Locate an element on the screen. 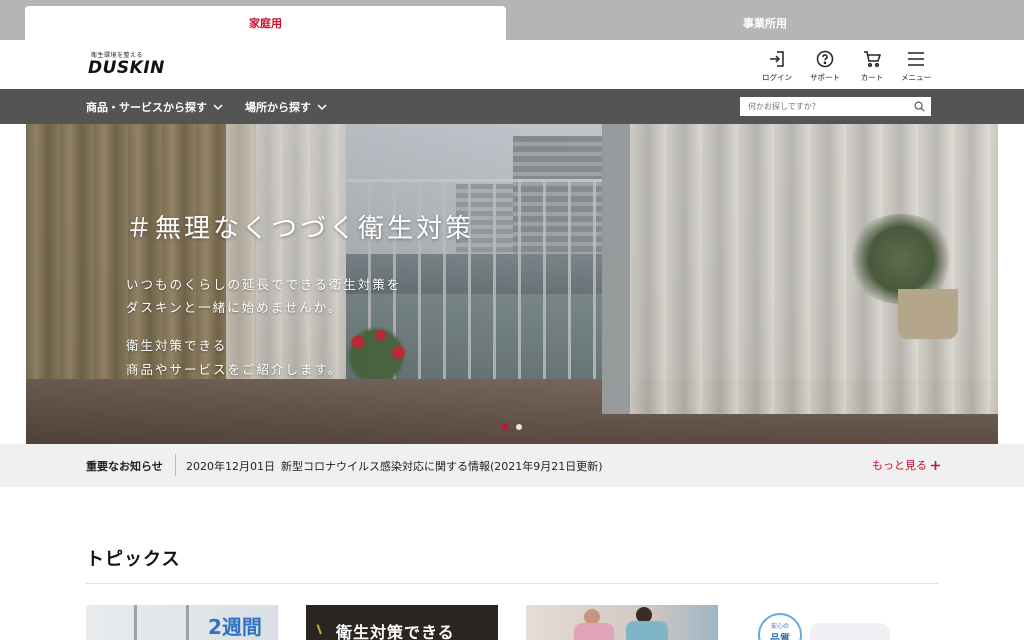 This screenshot has width=1024, height=640. notice-label: 重要なお知らせ is located at coordinates (124, 466).